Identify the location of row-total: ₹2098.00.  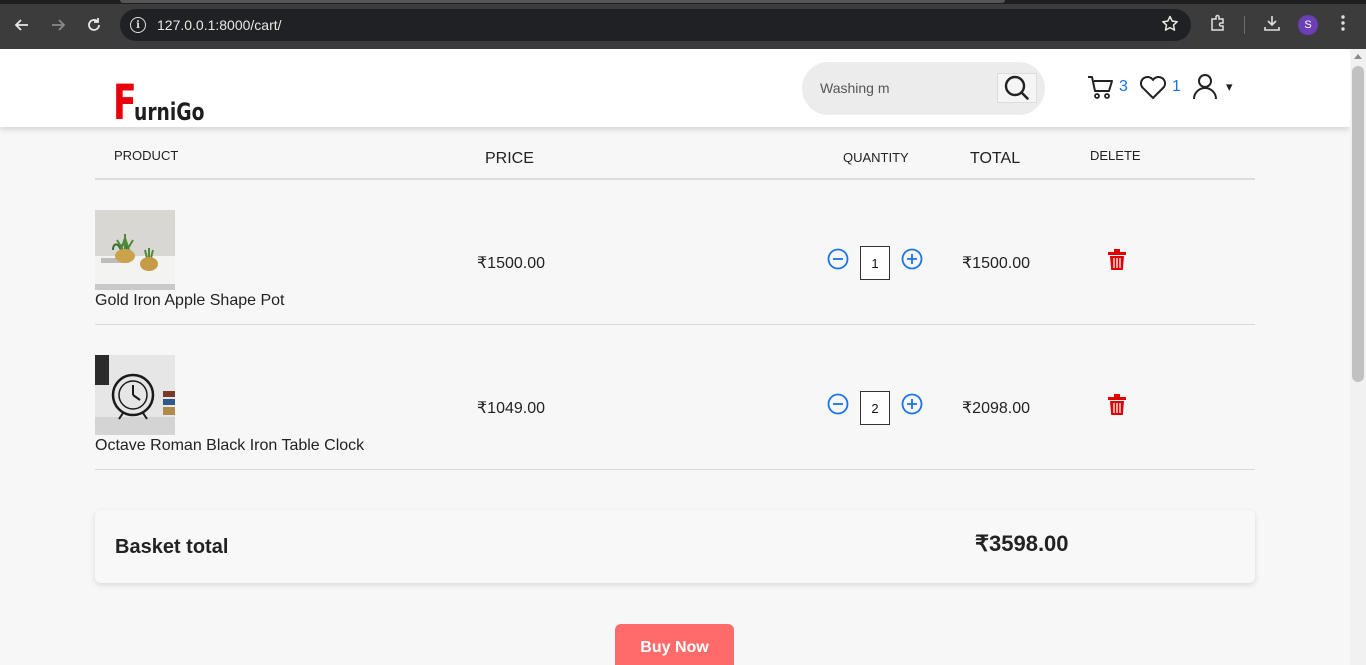
(996, 408).